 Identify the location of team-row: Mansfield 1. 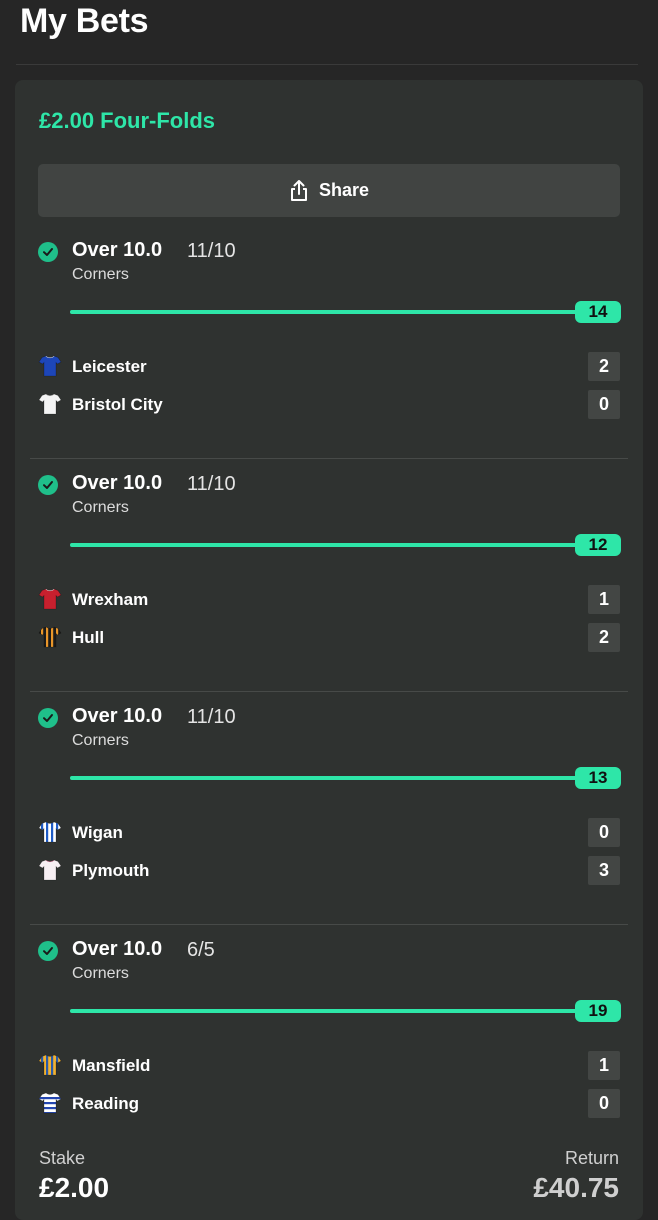
(329, 1066).